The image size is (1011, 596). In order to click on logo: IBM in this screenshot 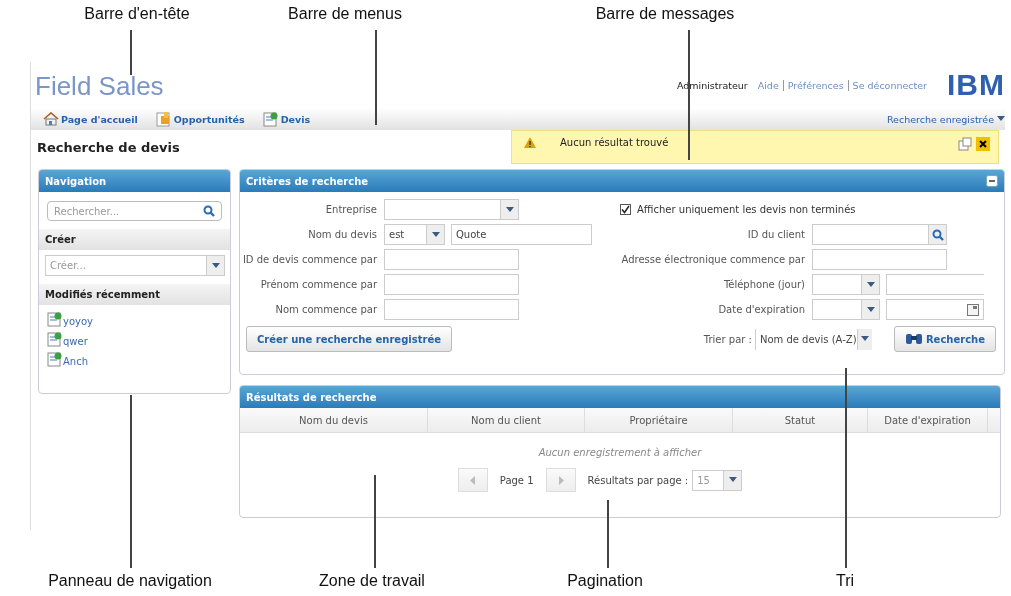, I will do `click(976, 85)`.